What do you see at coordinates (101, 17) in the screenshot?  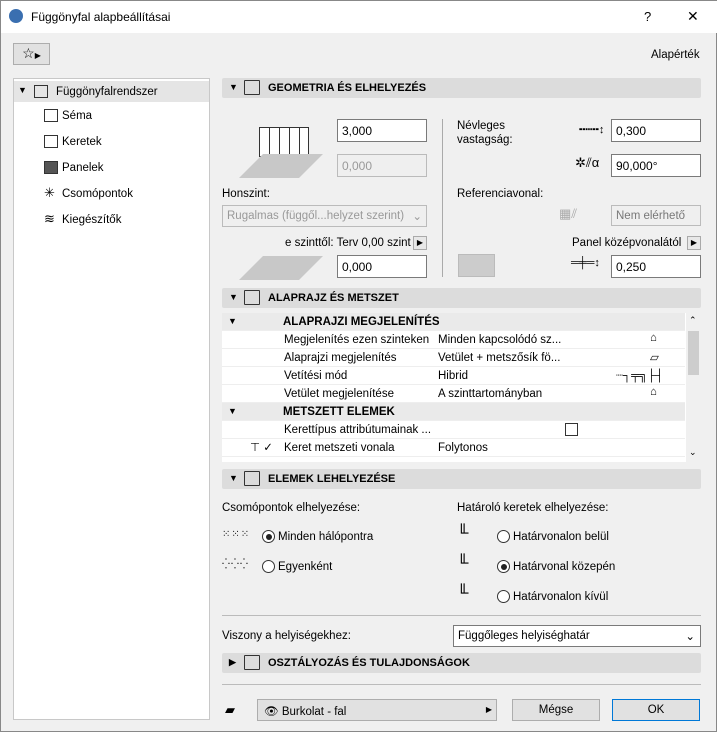 I see `window-title: Függönyfal alapbeállításai` at bounding box center [101, 17].